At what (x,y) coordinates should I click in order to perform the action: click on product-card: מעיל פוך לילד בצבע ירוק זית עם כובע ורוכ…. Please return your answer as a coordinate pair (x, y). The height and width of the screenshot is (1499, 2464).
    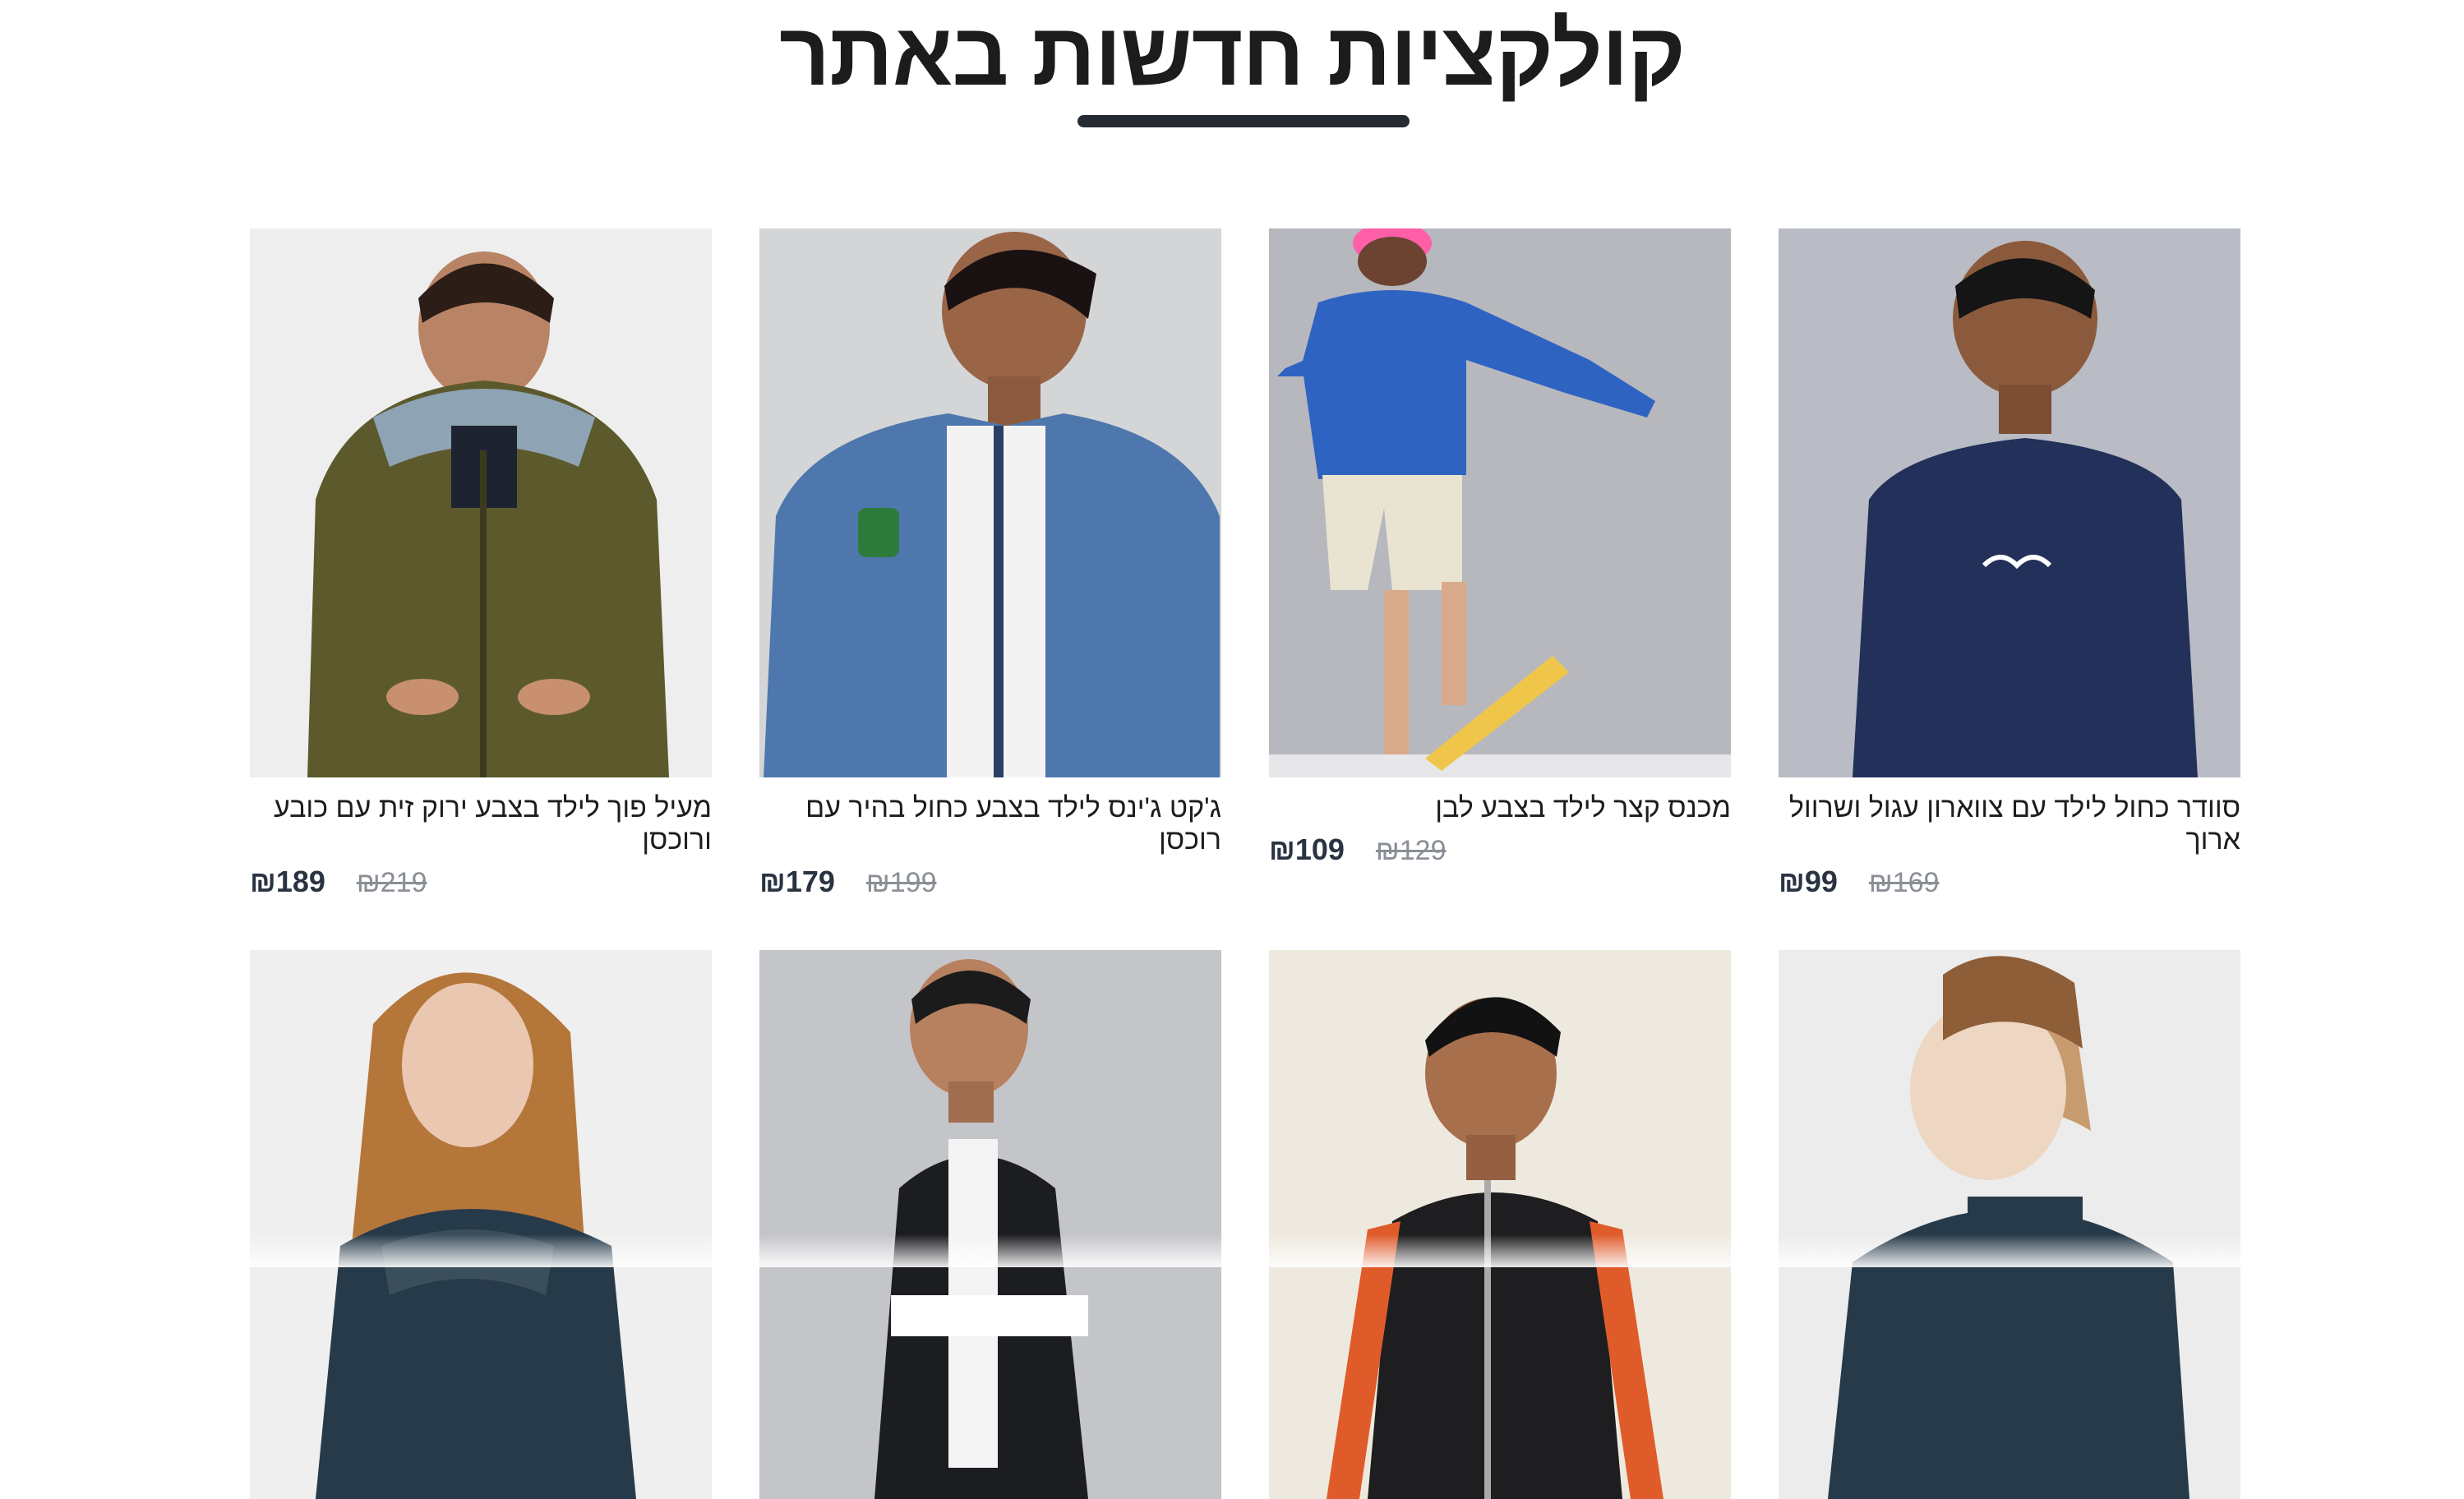
    Looking at the image, I should click on (481, 563).